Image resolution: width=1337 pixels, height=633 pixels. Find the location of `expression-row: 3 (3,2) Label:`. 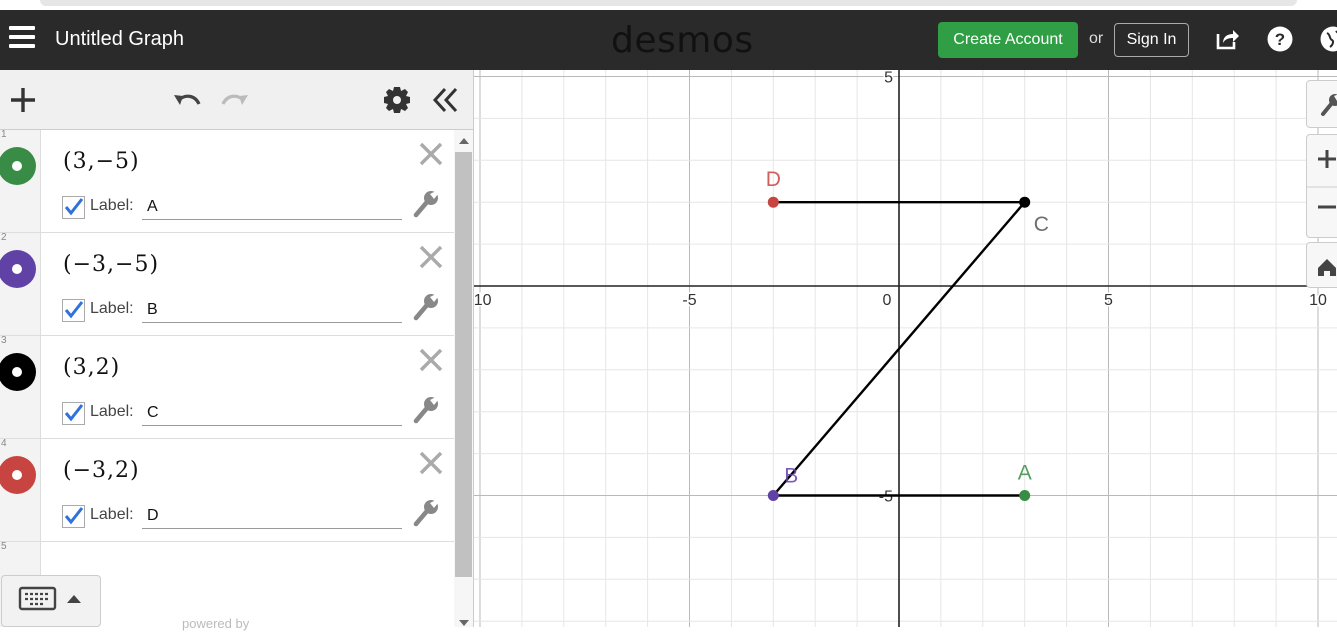

expression-row: 3 (3,2) Label: is located at coordinates (227, 387).